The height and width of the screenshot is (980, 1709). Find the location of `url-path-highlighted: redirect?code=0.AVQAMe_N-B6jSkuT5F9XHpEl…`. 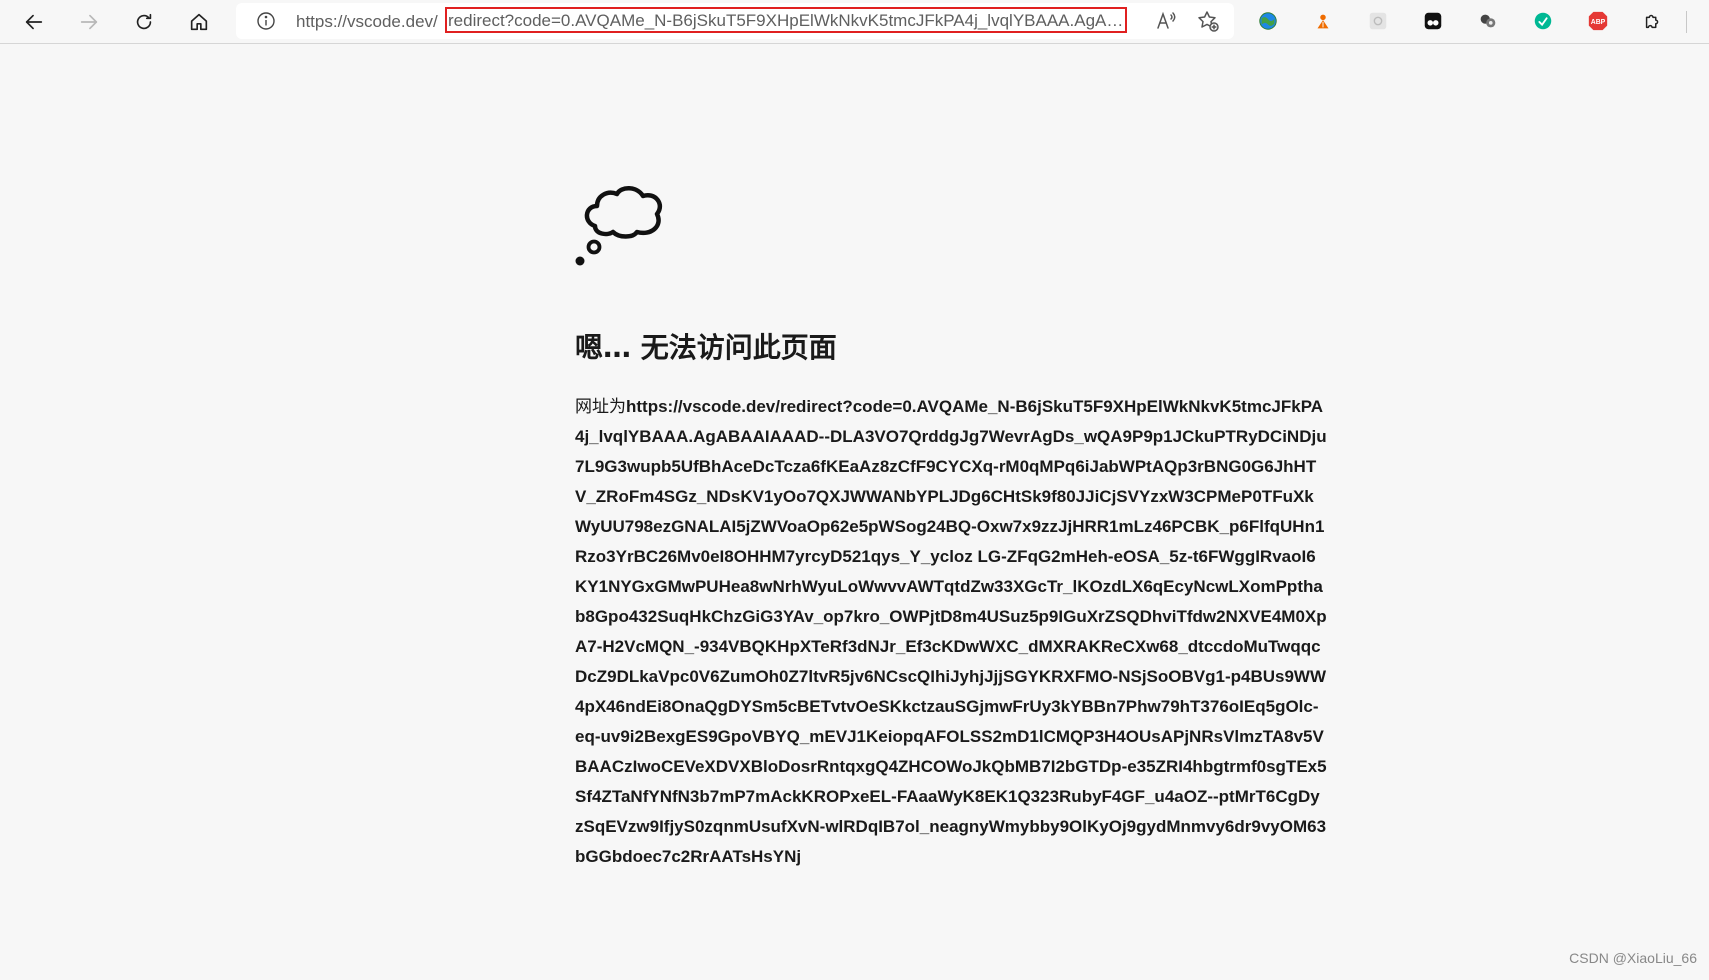

url-path-highlighted: redirect?code=0.AVQAMe_N-B6jSkuT5F9XHpEl… is located at coordinates (786, 20).